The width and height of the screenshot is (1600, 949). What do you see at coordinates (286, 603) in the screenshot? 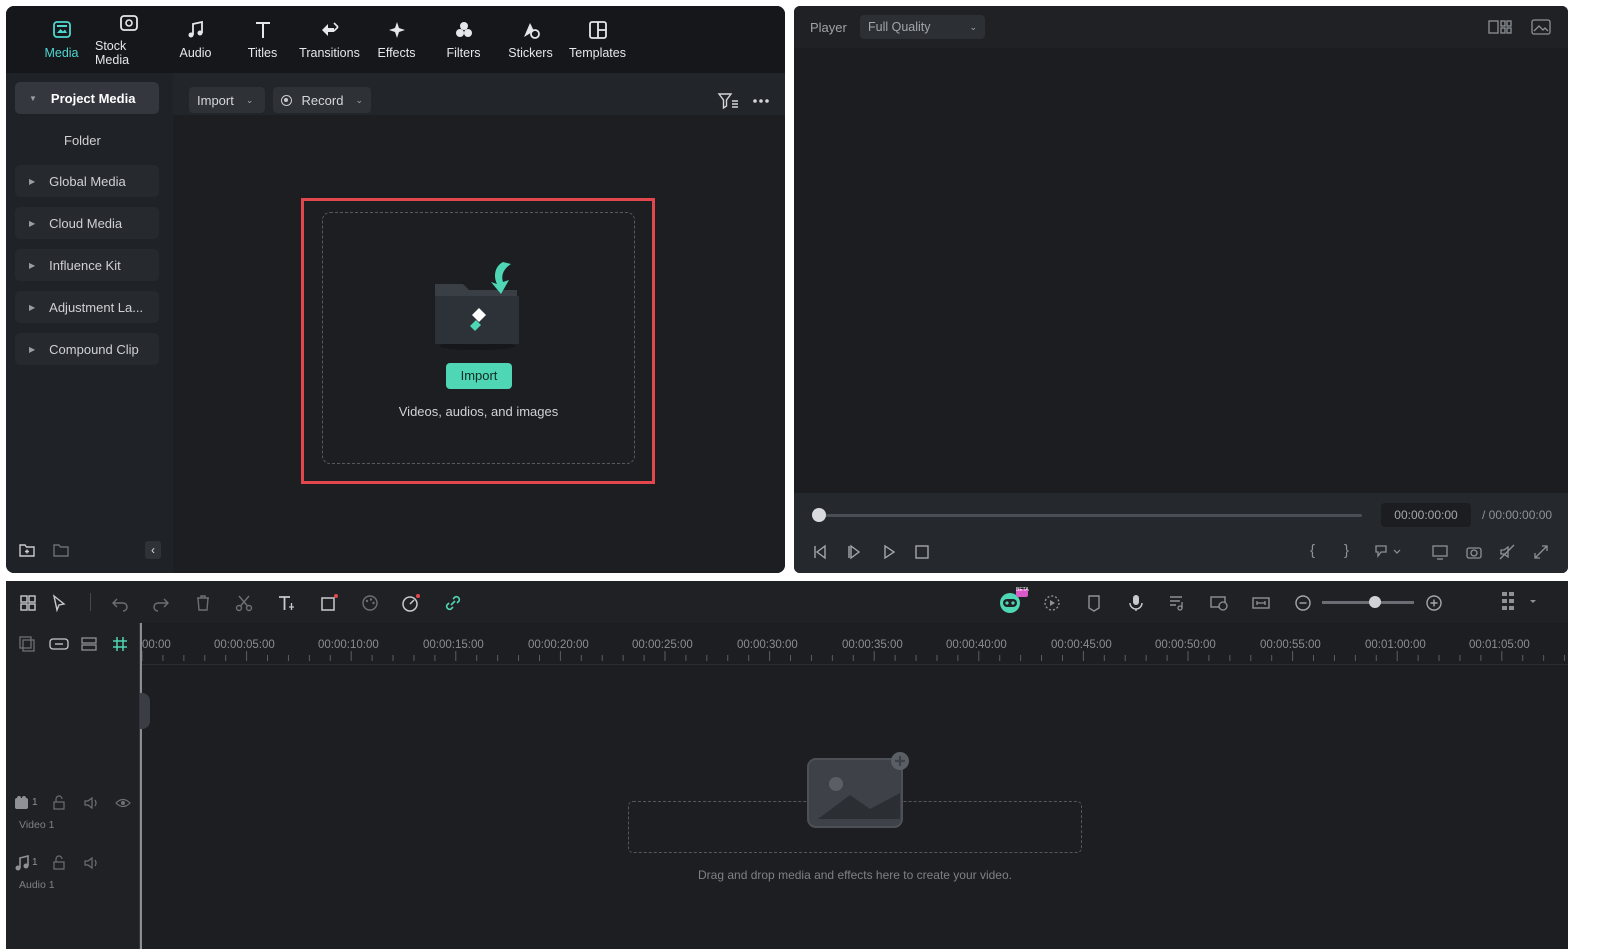
I see `text-tool-icon` at bounding box center [286, 603].